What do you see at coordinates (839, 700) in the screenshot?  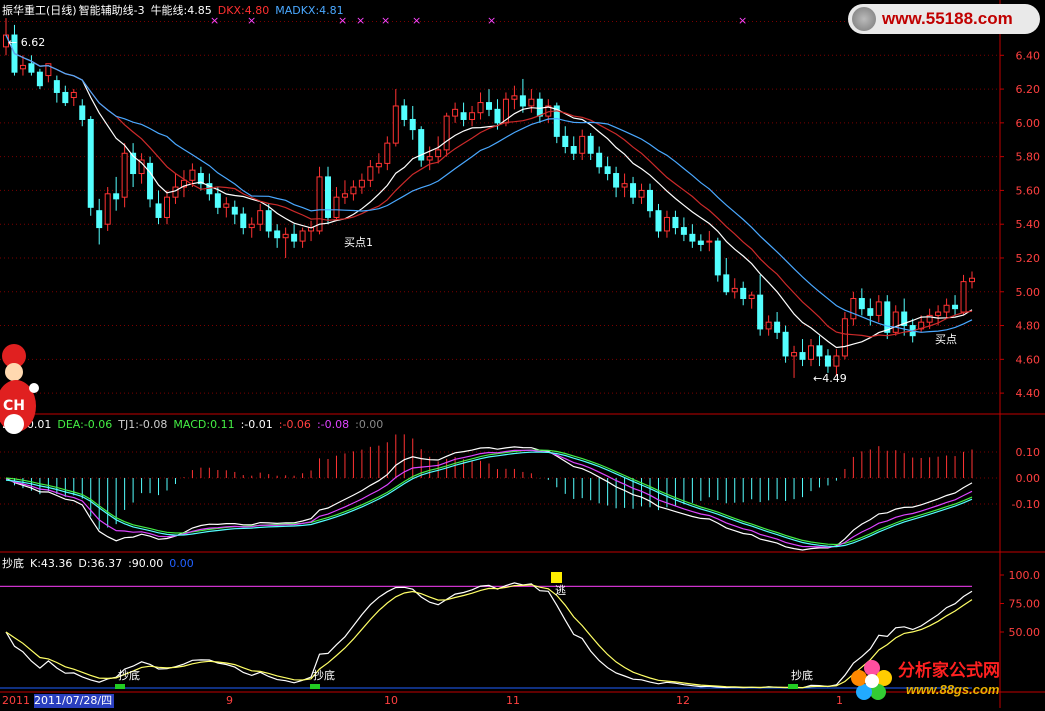 I see `date-month-1: 1` at bounding box center [839, 700].